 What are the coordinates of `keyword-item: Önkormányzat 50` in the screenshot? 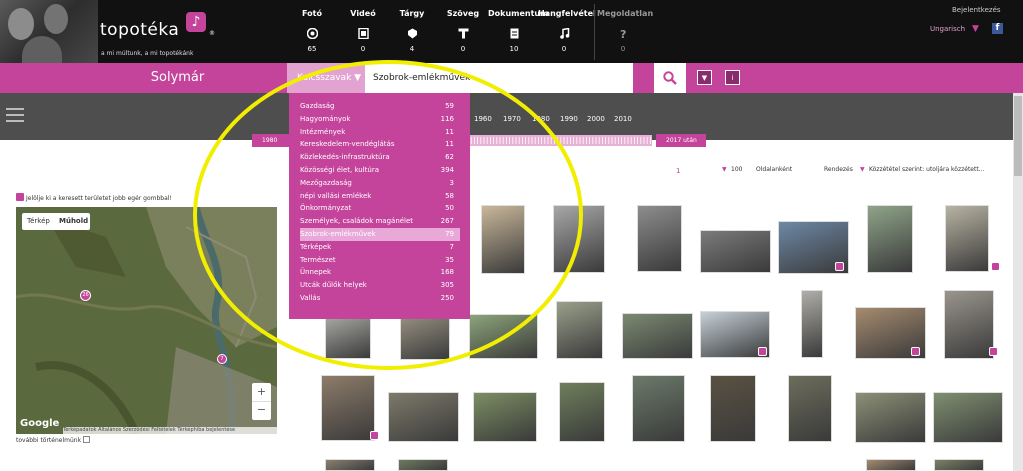 It's located at (380, 208).